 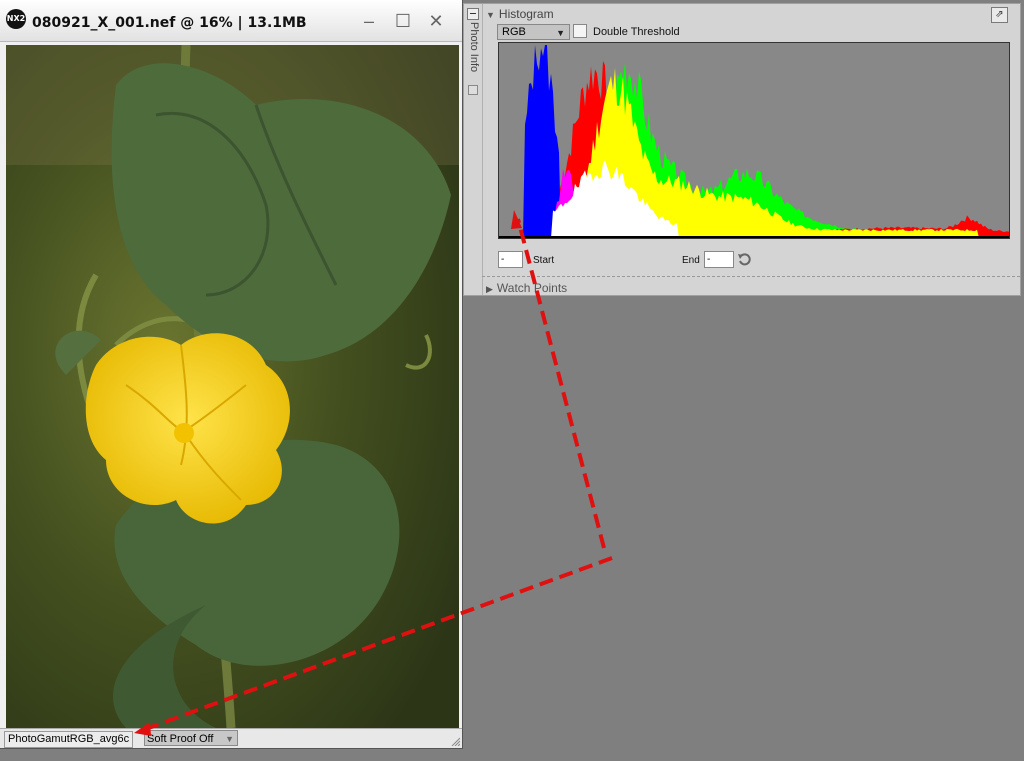 I want to click on watch-points-title: Watch Points, so click(x=532, y=288).